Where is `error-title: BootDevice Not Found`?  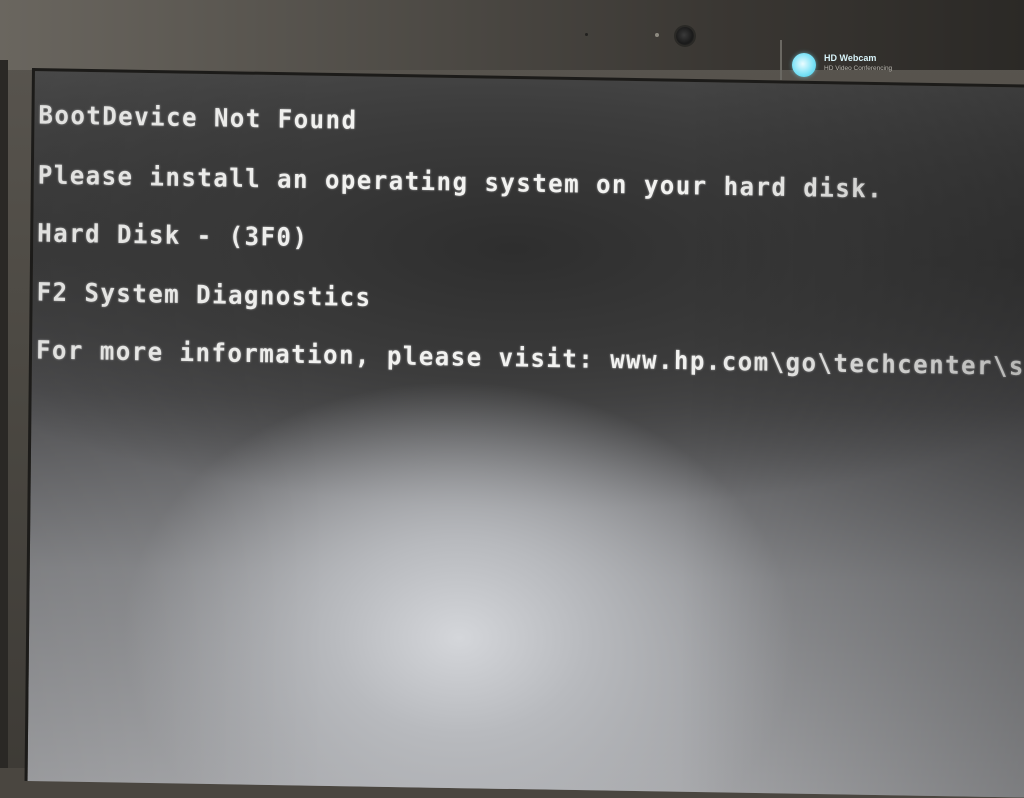
error-title: BootDevice Not Found is located at coordinates (198, 118).